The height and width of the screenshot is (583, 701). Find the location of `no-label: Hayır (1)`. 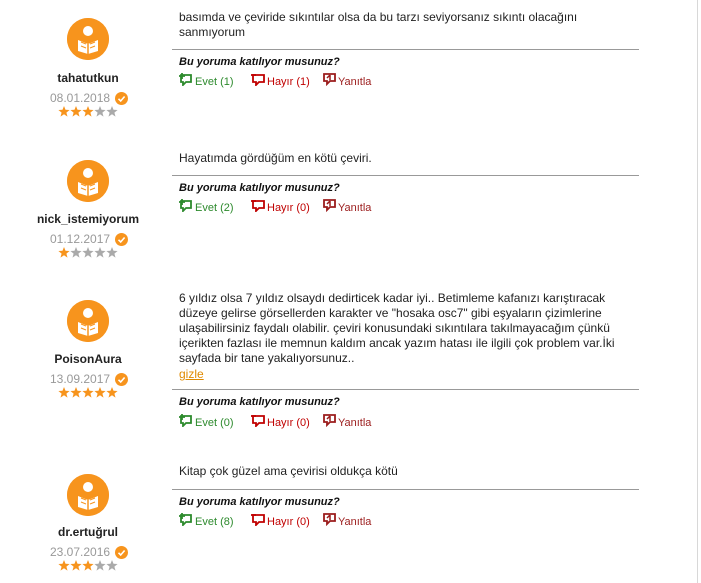

no-label: Hayır (1) is located at coordinates (288, 82).